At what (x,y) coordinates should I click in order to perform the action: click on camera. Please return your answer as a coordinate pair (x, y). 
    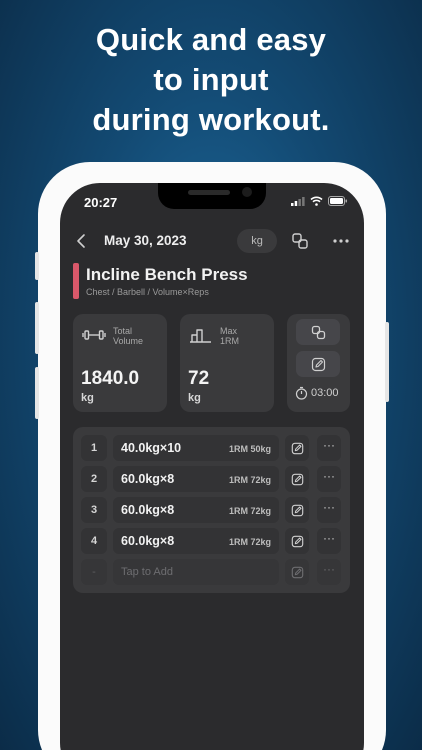
    Looking at the image, I should click on (247, 192).